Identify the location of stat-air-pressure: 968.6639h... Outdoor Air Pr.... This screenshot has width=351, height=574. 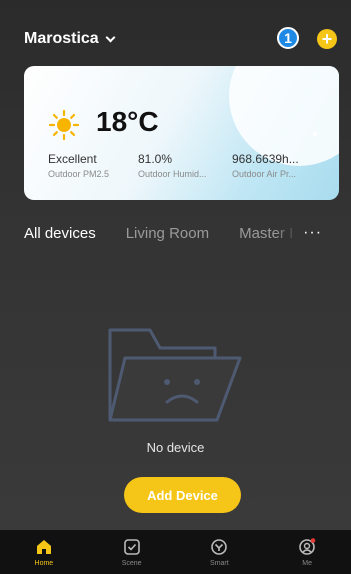
(265, 165).